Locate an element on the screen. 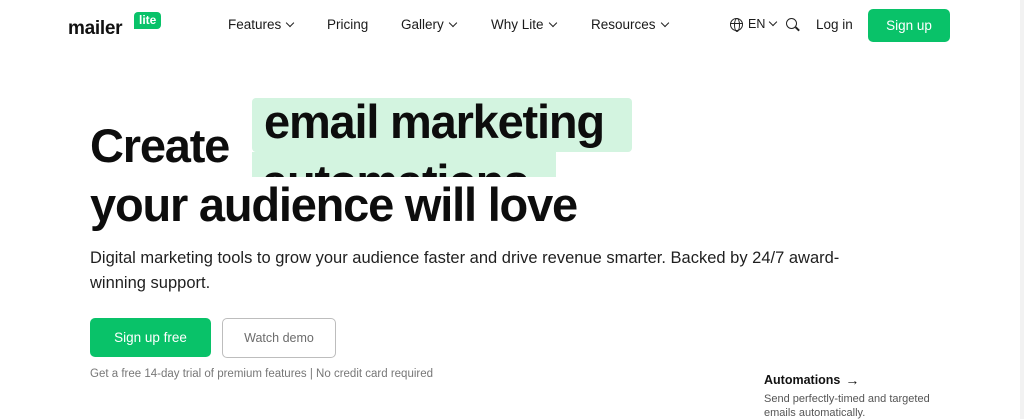  nav-item-pricing: Pricing is located at coordinates (347, 24).